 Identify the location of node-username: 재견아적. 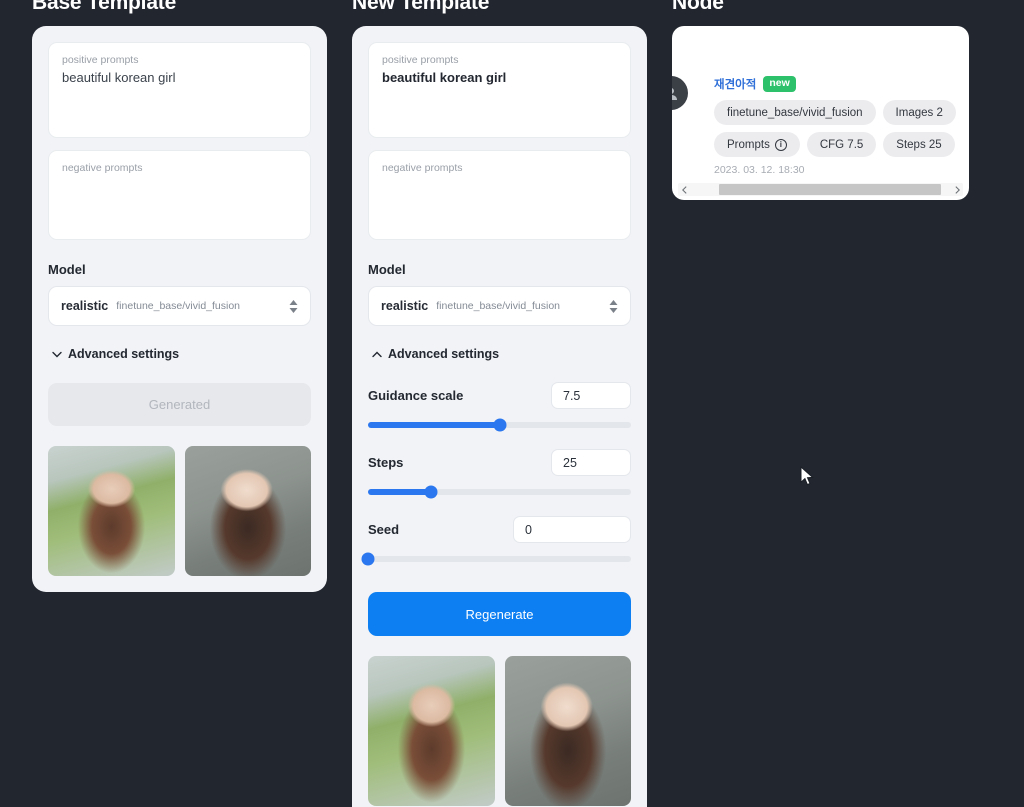
(735, 84).